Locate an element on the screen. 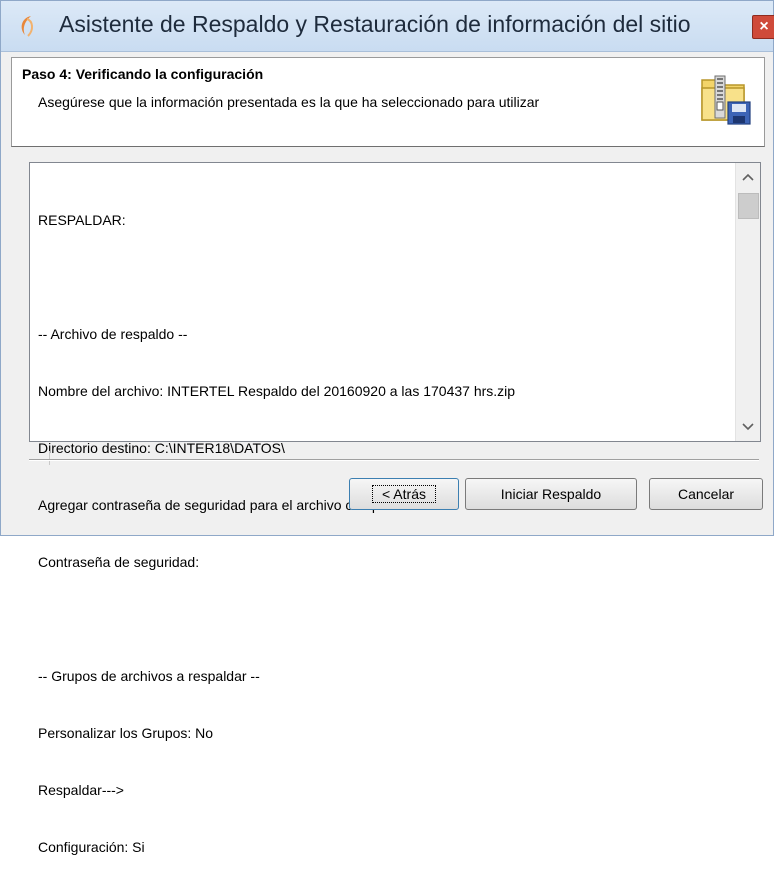 This screenshot has height=895, width=774. app-logo-icon is located at coordinates (27, 26).